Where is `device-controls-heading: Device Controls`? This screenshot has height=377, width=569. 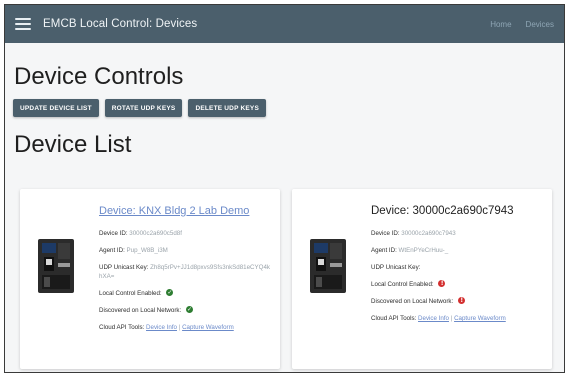
device-controls-heading: Device Controls is located at coordinates (99, 76).